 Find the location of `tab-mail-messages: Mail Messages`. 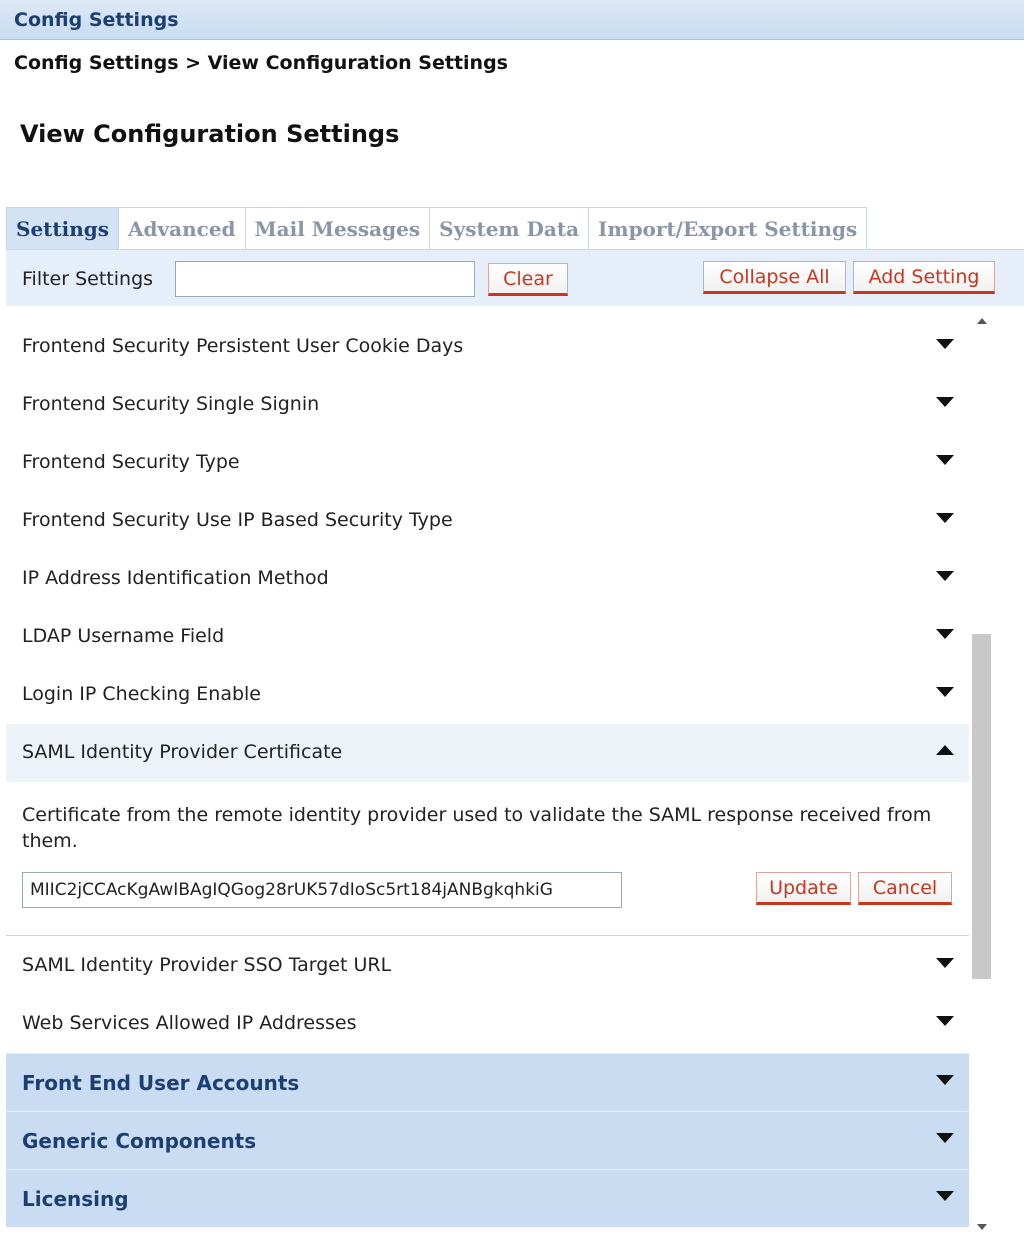

tab-mail-messages: Mail Messages is located at coordinates (337, 228).